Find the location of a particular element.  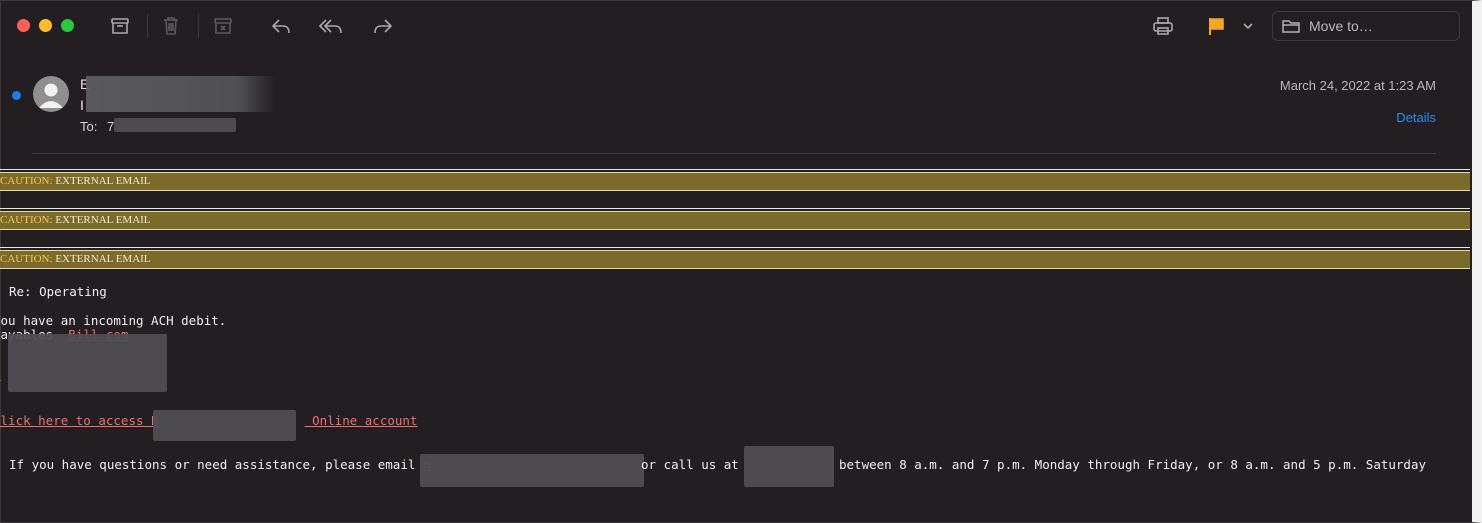

trash-icon is located at coordinates (171, 26).